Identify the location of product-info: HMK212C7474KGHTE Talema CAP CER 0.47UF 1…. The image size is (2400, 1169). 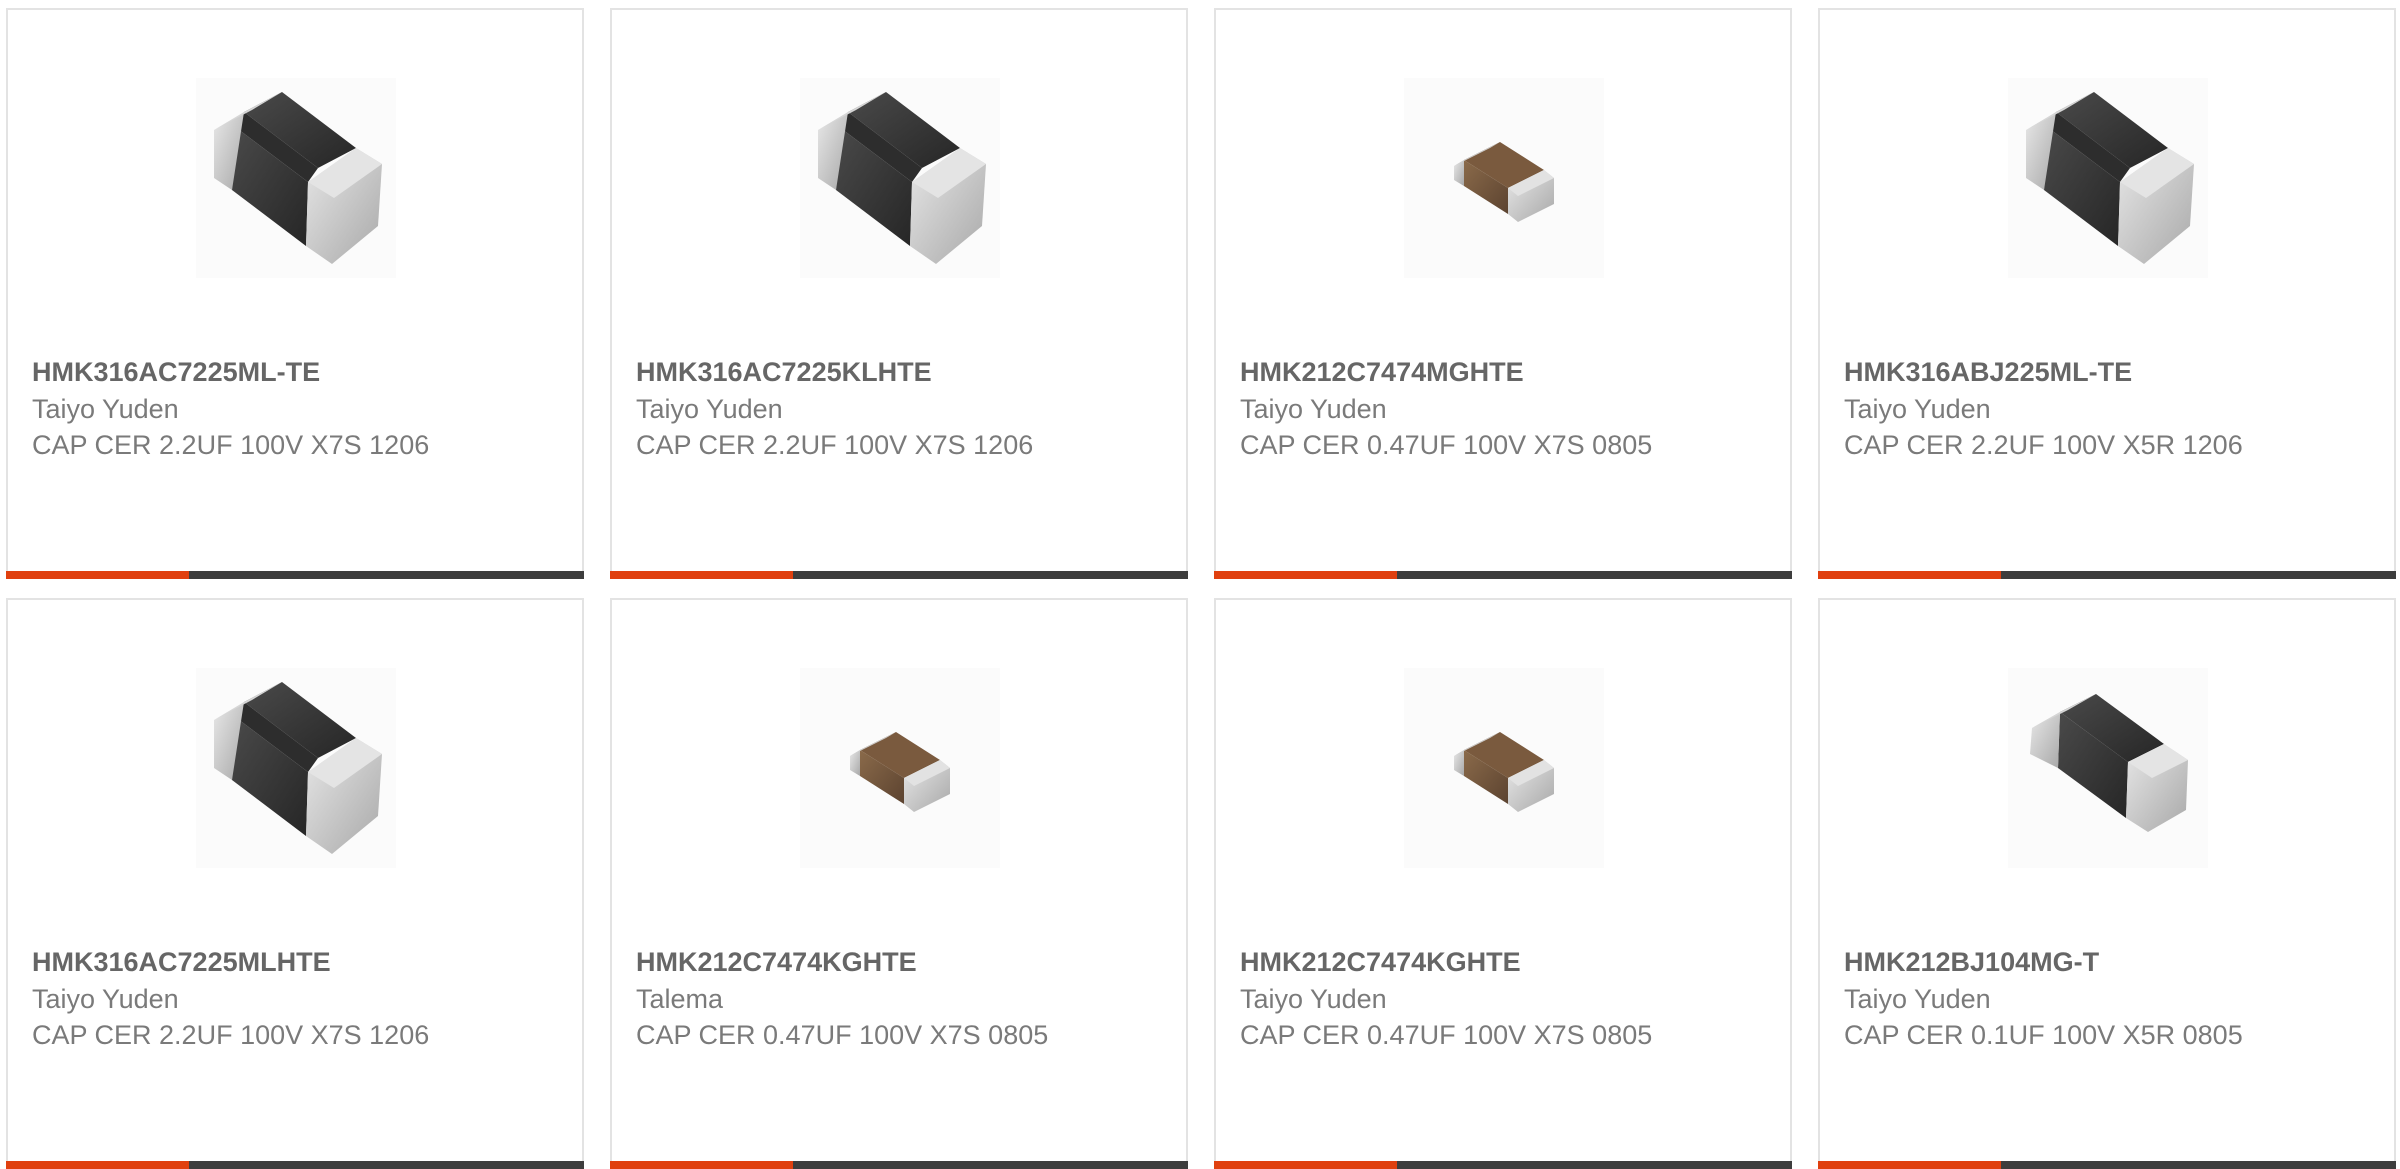
(899, 998).